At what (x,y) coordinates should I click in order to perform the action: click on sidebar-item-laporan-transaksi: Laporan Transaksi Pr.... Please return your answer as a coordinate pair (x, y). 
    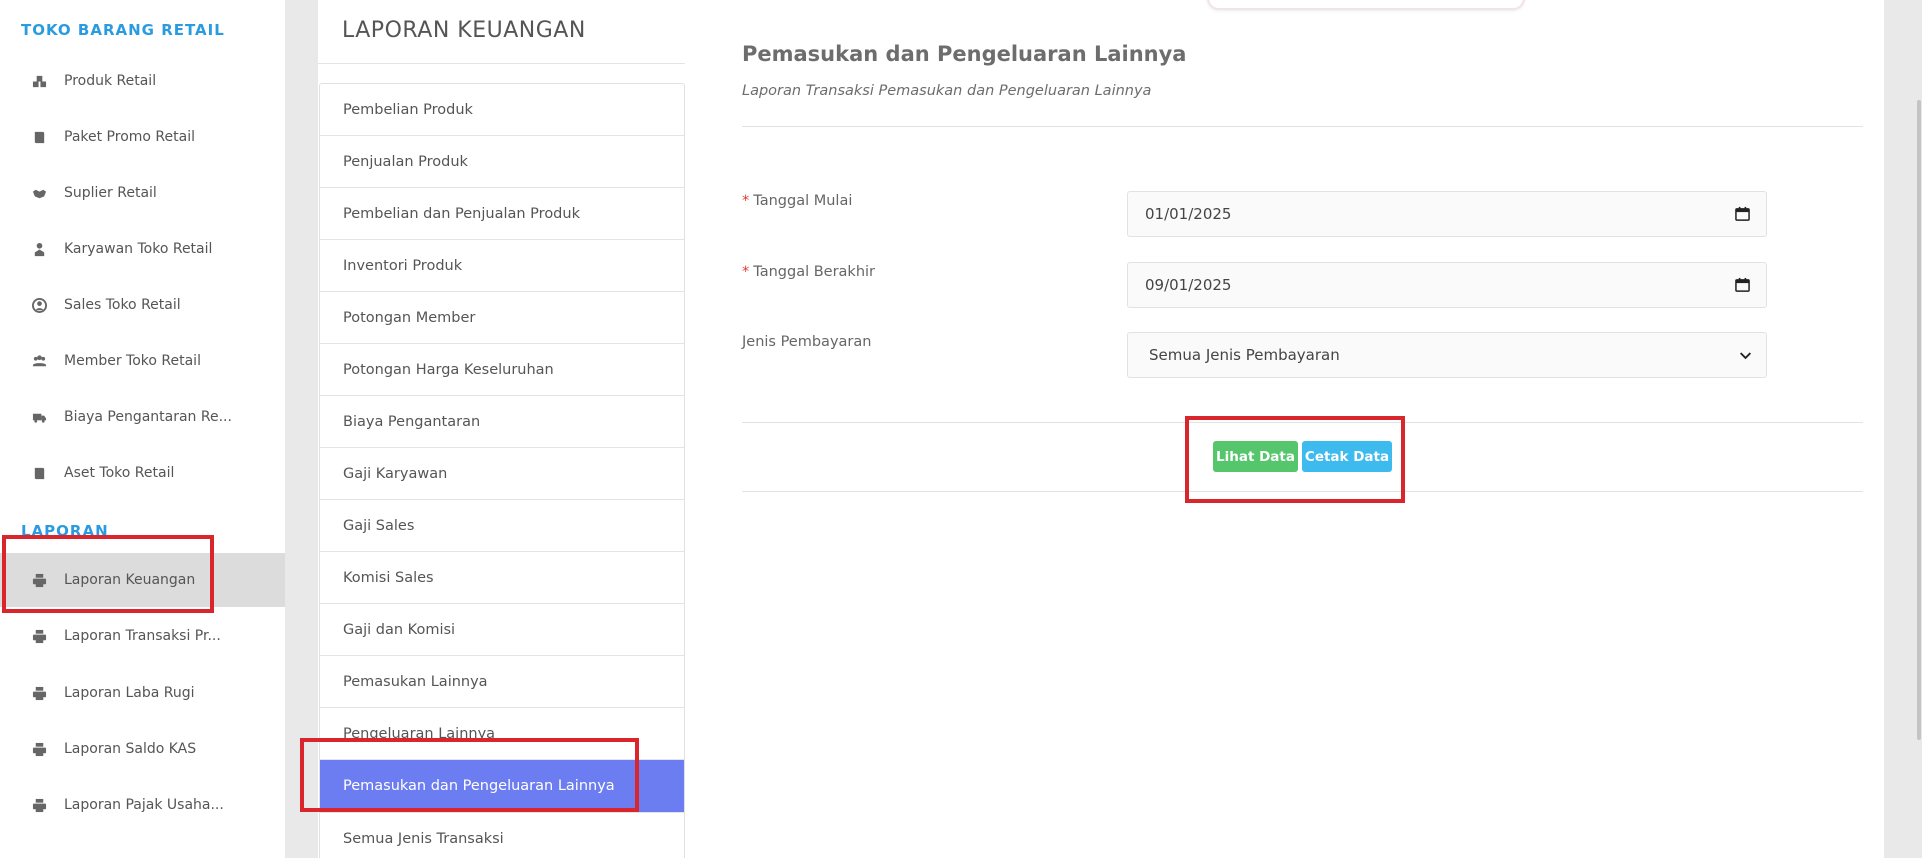
    Looking at the image, I should click on (142, 636).